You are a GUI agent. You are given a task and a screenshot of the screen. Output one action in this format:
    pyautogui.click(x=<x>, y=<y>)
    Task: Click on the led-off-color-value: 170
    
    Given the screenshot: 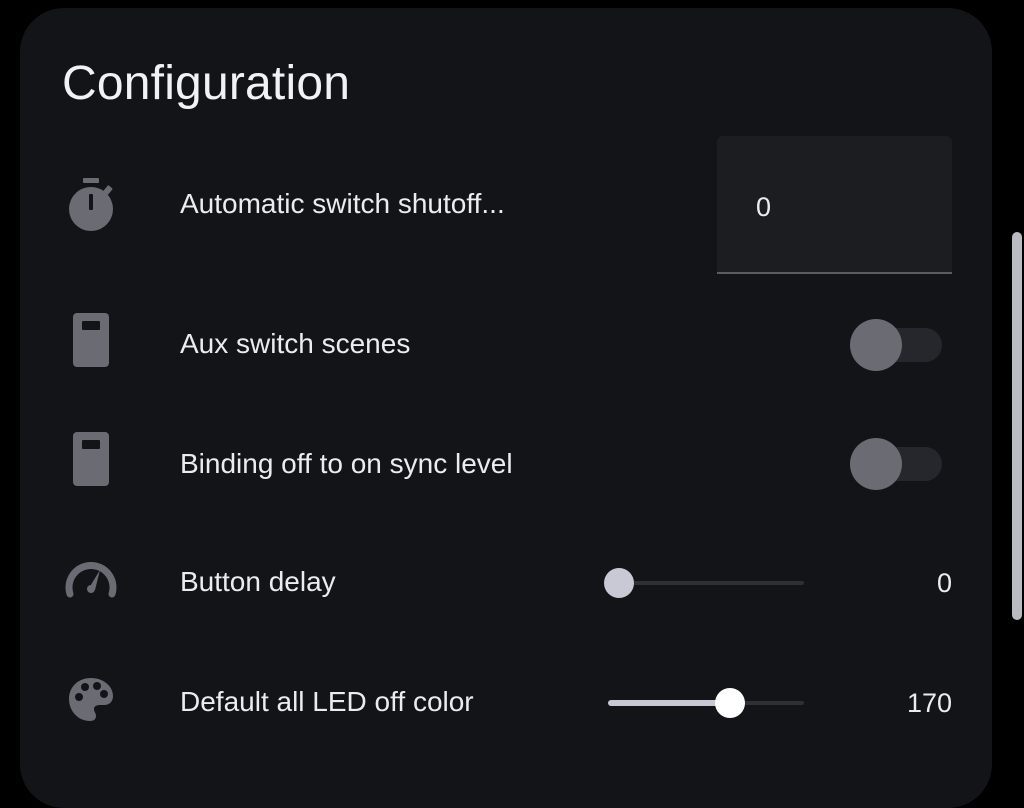 What is the action you would take?
    pyautogui.click(x=929, y=703)
    